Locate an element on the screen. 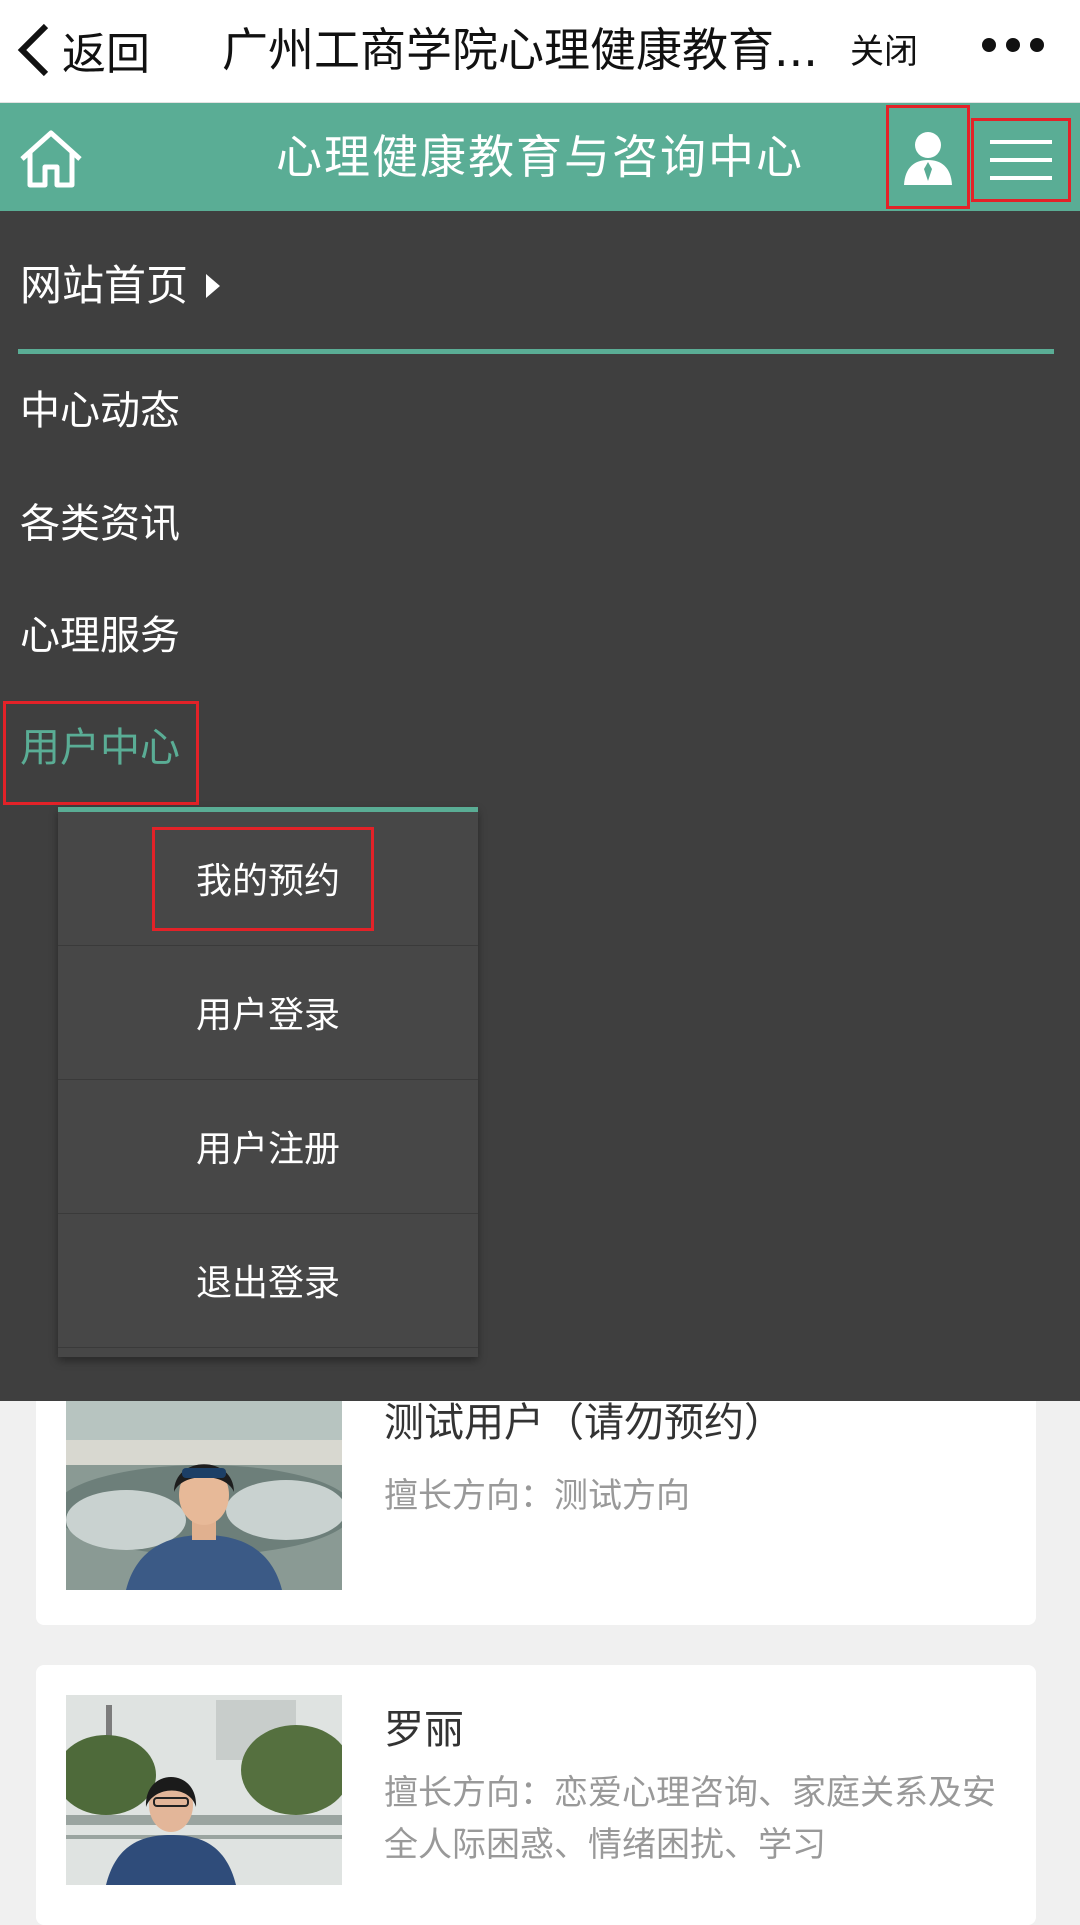  submenu-item-label: 用户登录 is located at coordinates (268, 1015).